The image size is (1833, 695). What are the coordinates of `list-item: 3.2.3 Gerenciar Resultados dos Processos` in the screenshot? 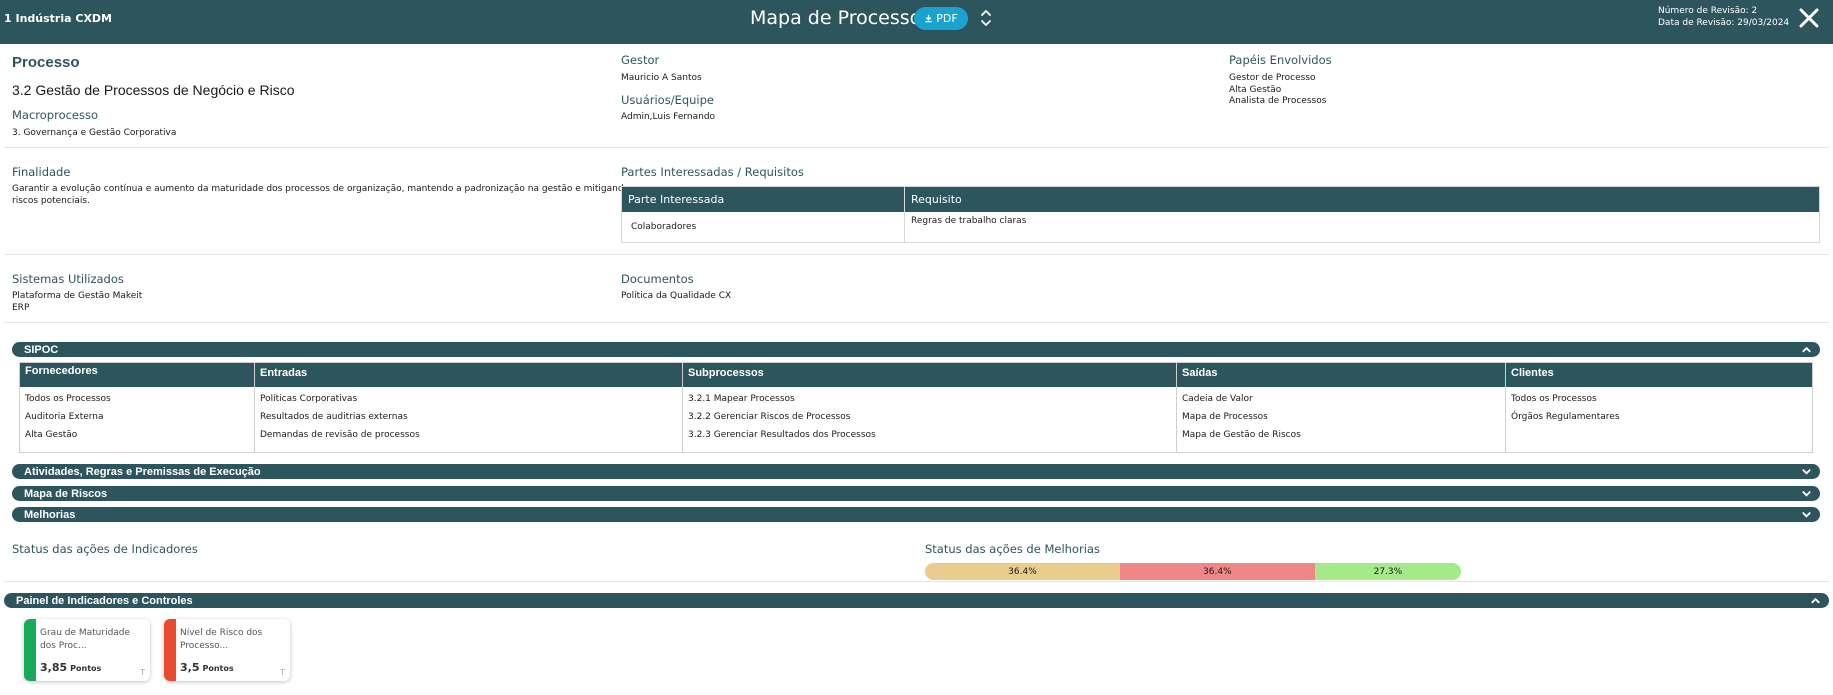 It's located at (782, 435).